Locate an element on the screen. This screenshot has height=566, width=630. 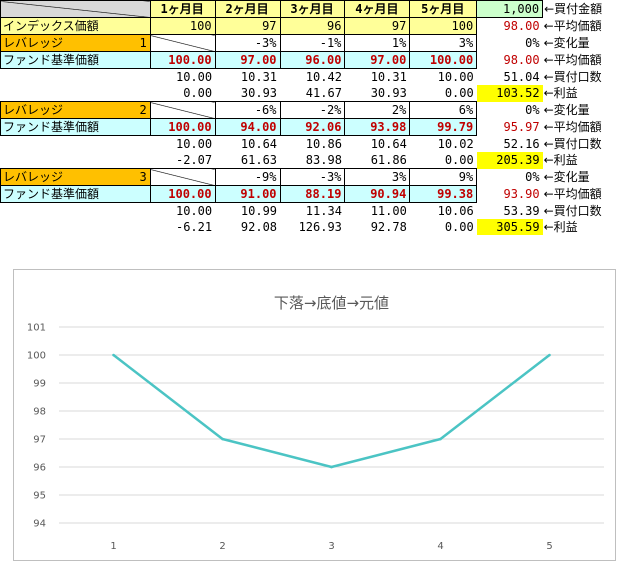
month-header: 3ヶ月目 is located at coordinates (312, 9).